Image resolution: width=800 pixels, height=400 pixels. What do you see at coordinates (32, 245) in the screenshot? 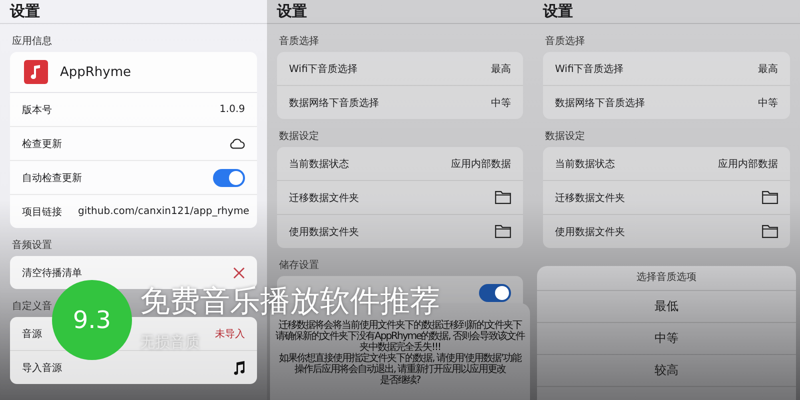
I see `section-label: 音频设置` at bounding box center [32, 245].